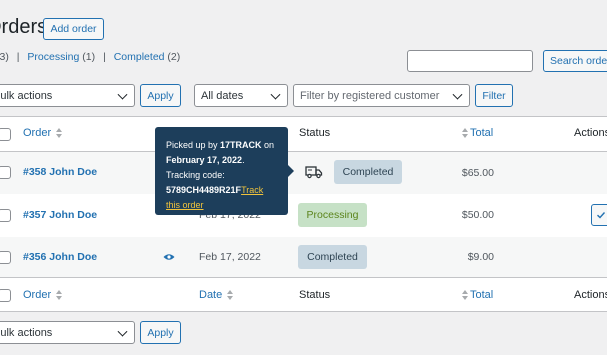  What do you see at coordinates (314, 172) in the screenshot?
I see `delivery-truck-icon` at bounding box center [314, 172].